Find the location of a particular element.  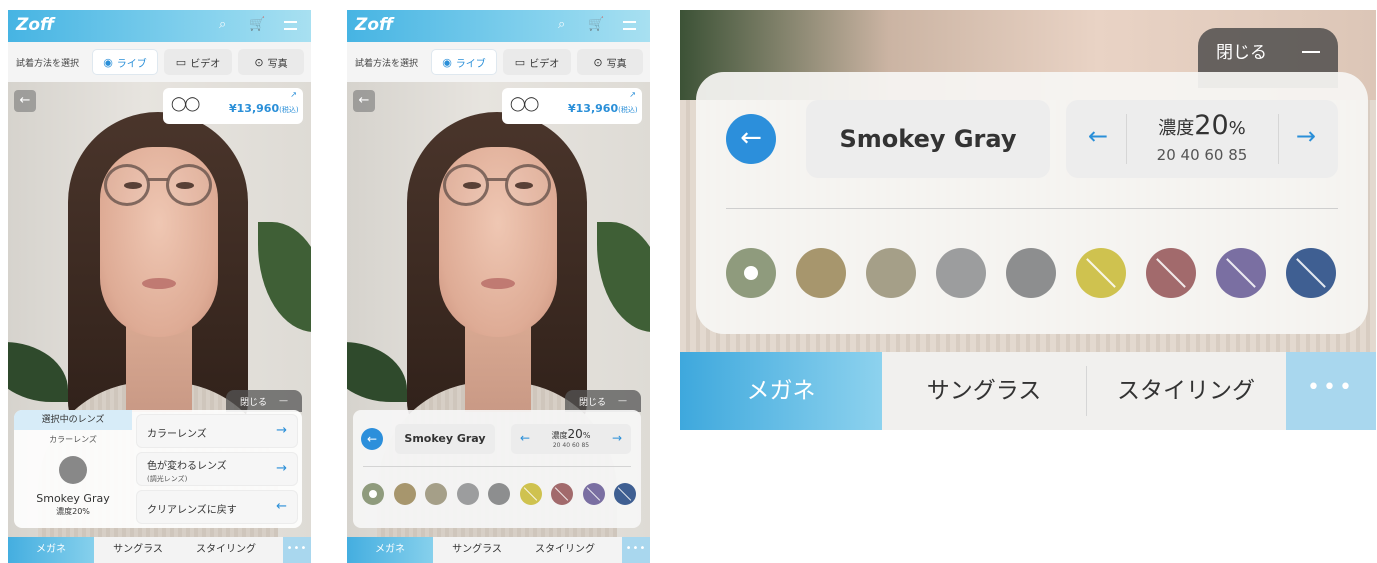

lens-color-panel: ← Smokey Gray ← 濃度20% 20 40 60 85 → is located at coordinates (497, 469).